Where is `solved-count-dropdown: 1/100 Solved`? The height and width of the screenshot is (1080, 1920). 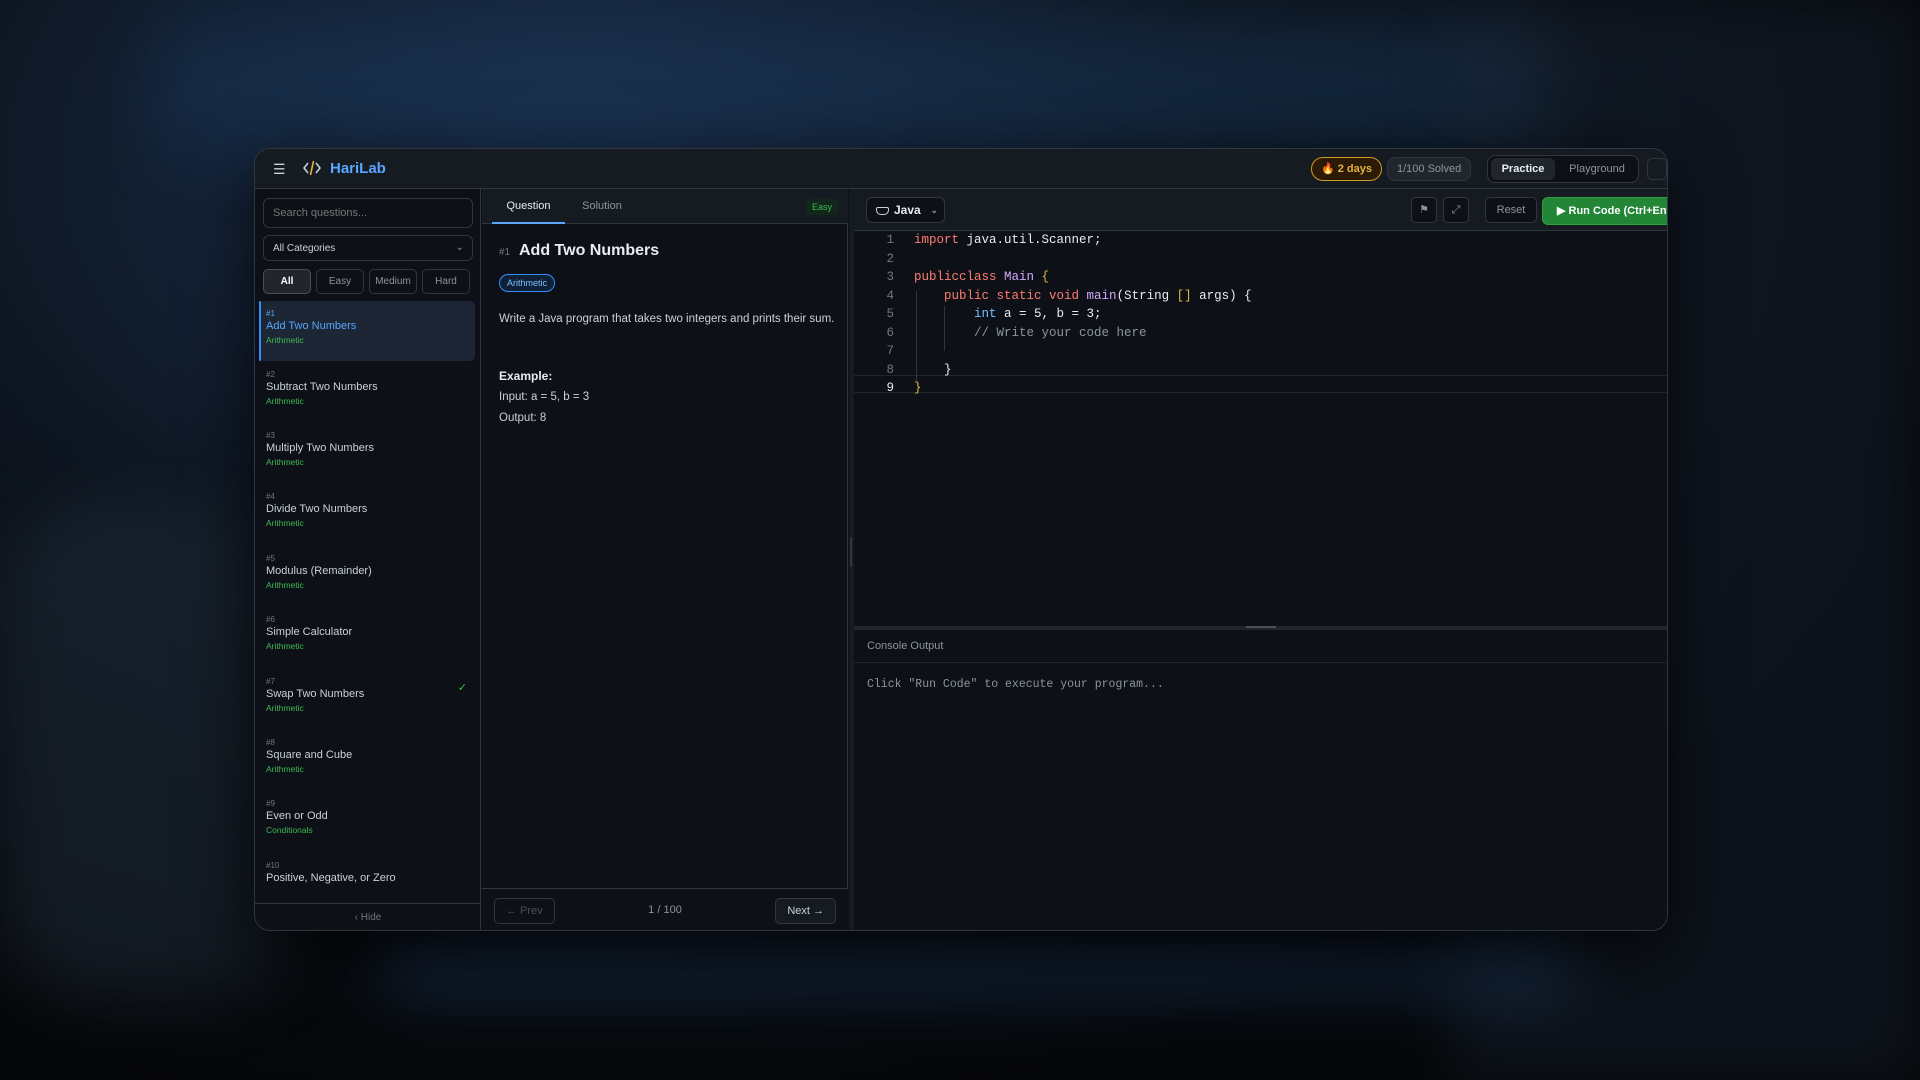 solved-count-dropdown: 1/100 Solved is located at coordinates (1429, 169).